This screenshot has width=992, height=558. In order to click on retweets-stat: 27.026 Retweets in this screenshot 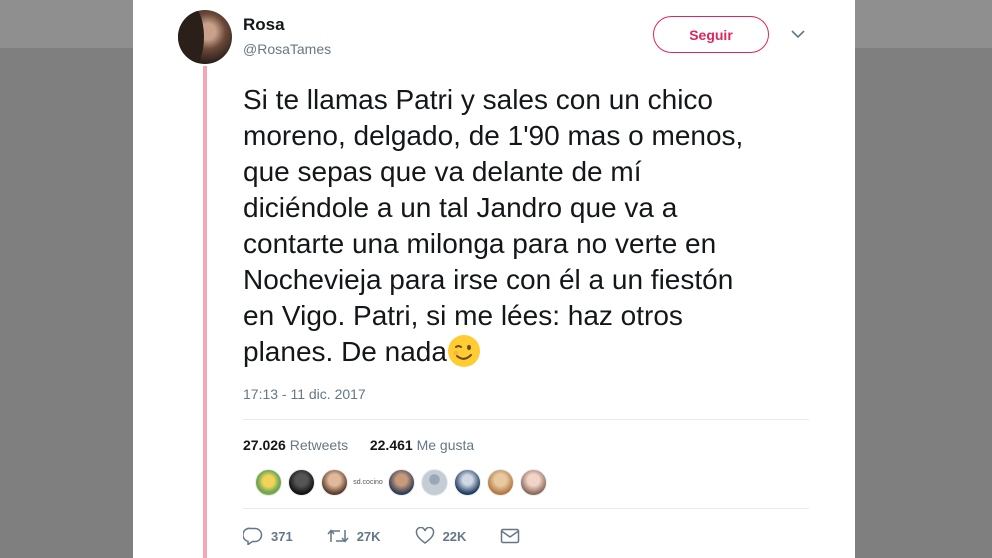, I will do `click(295, 445)`.